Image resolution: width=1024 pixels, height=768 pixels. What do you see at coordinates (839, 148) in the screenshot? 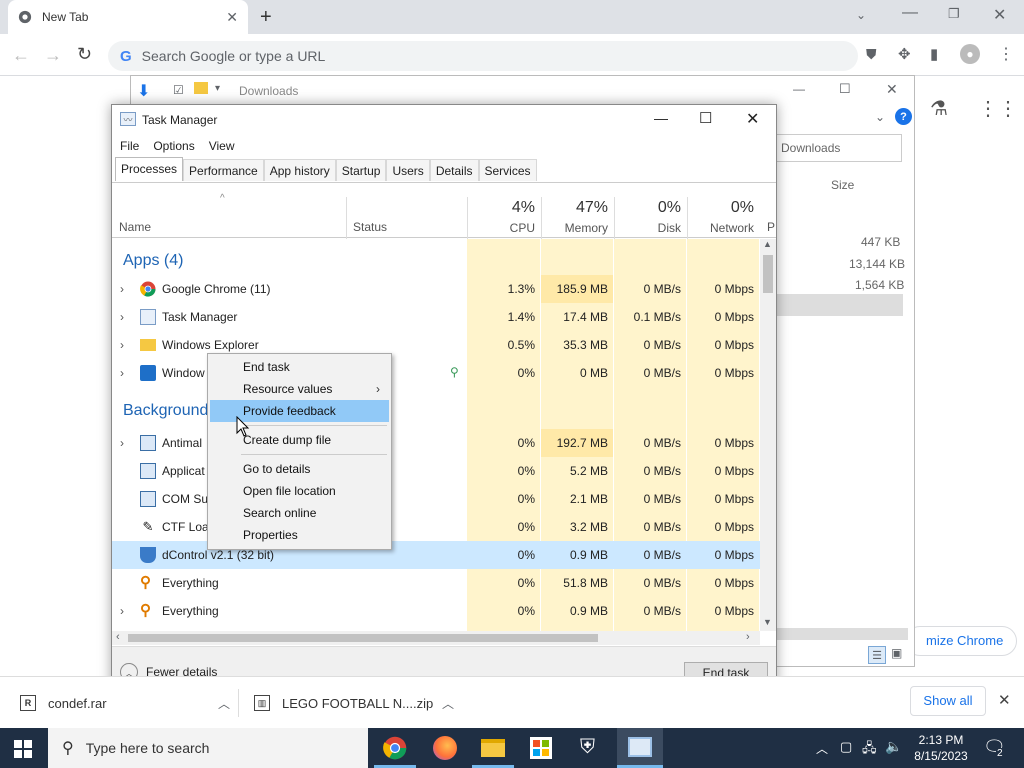
I see `explorer-path-box: Downloads` at bounding box center [839, 148].